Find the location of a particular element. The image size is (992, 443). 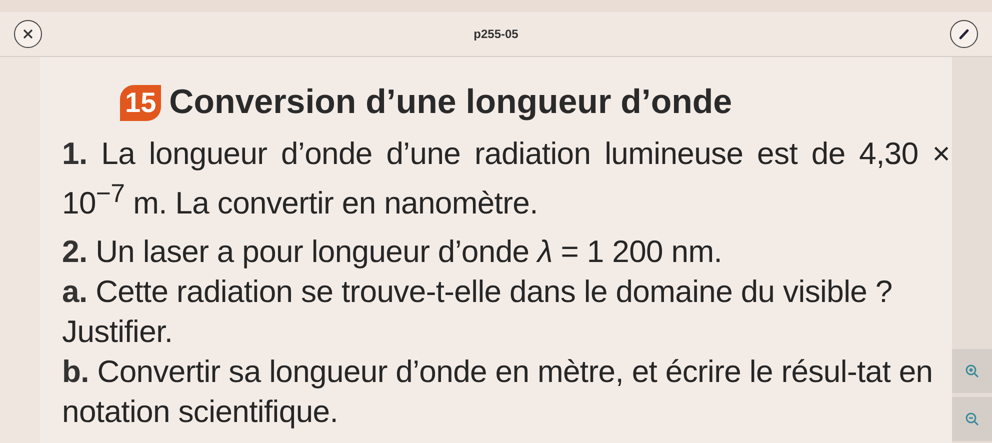

zoom-in-icon is located at coordinates (972, 371).